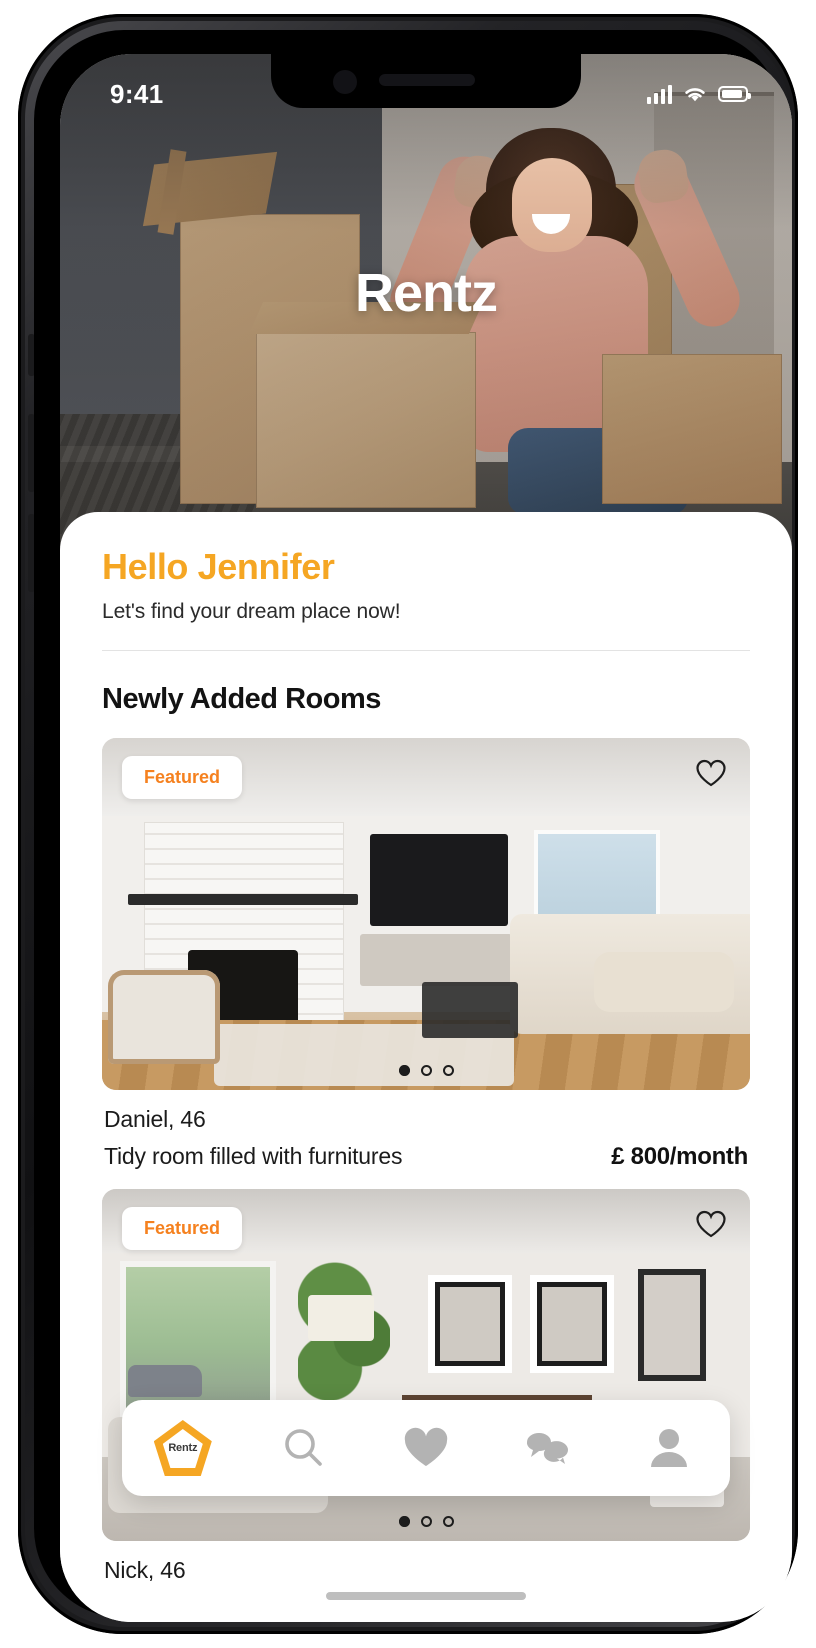 The width and height of the screenshot is (816, 1648). What do you see at coordinates (251, 611) in the screenshot?
I see `greeting-subtitle: Let's find your dream place now!` at bounding box center [251, 611].